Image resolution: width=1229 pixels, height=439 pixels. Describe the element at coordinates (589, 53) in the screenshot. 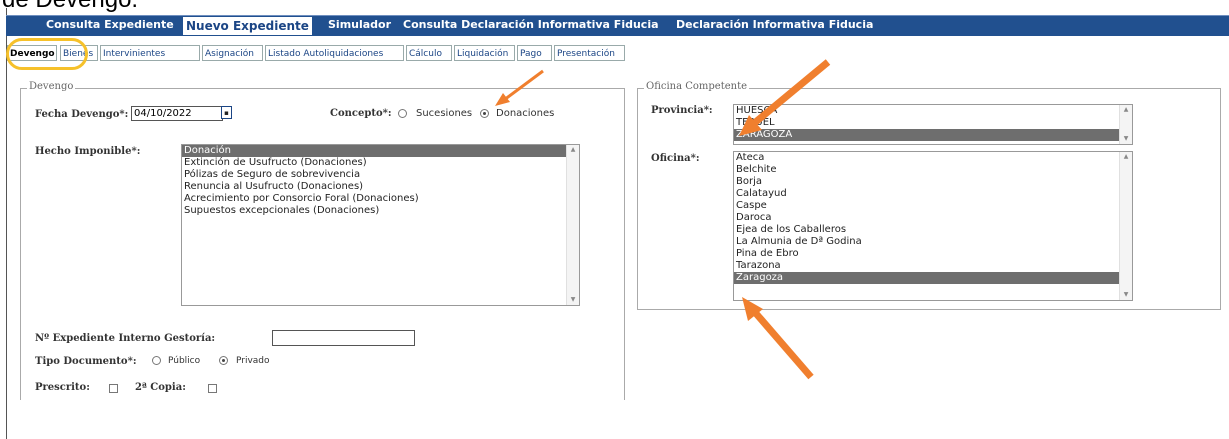

I see `tab-presentacion: Presentación` at that location.